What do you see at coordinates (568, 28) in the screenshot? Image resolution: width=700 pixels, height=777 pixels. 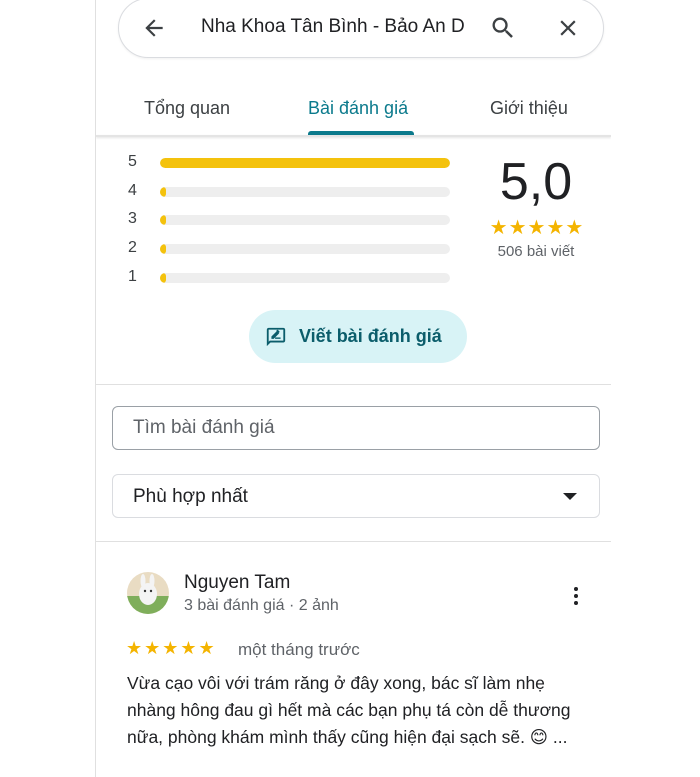 I see `close-icon` at bounding box center [568, 28].